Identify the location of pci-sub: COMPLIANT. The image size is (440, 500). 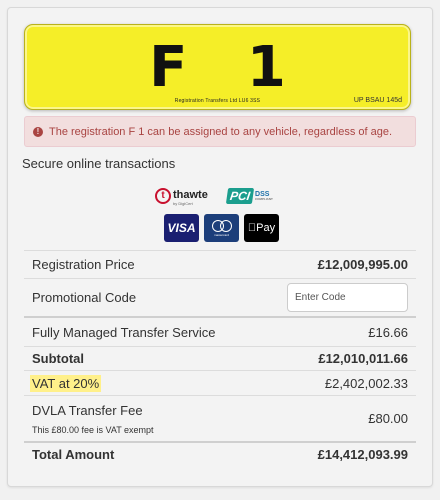
(264, 199).